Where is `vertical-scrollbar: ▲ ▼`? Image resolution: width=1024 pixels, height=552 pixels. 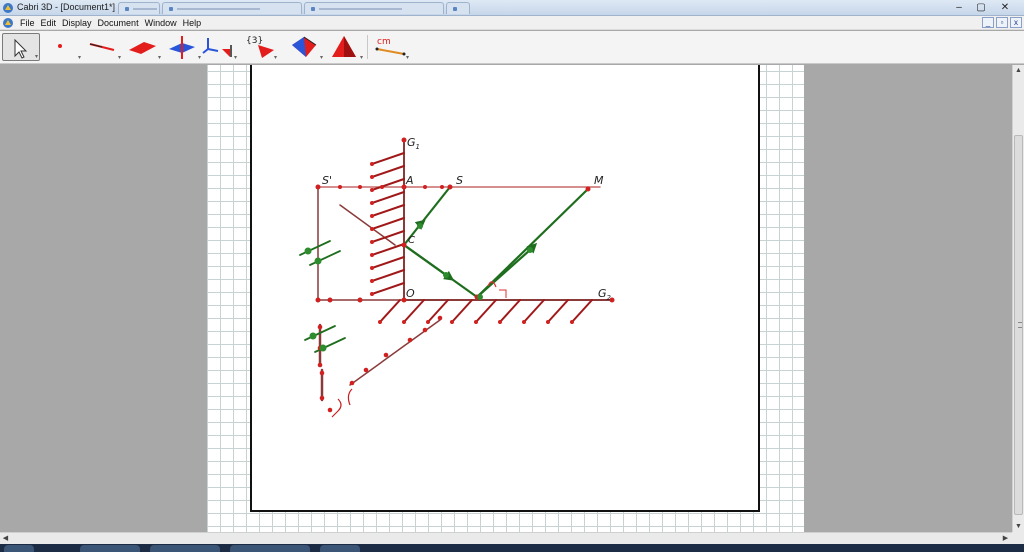
vertical-scrollbar: ▲ ▼ is located at coordinates (1018, 298).